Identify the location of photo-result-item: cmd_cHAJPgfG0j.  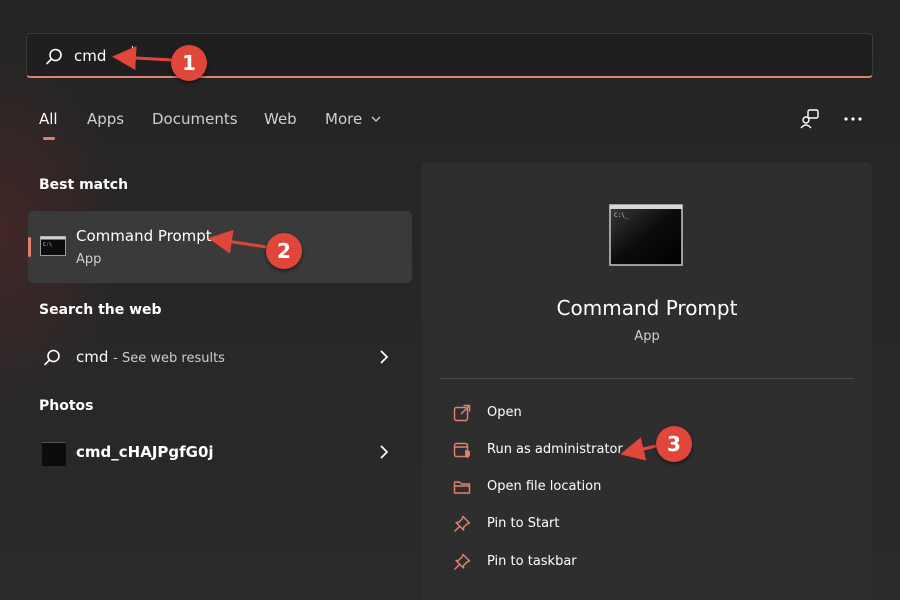
(220, 453).